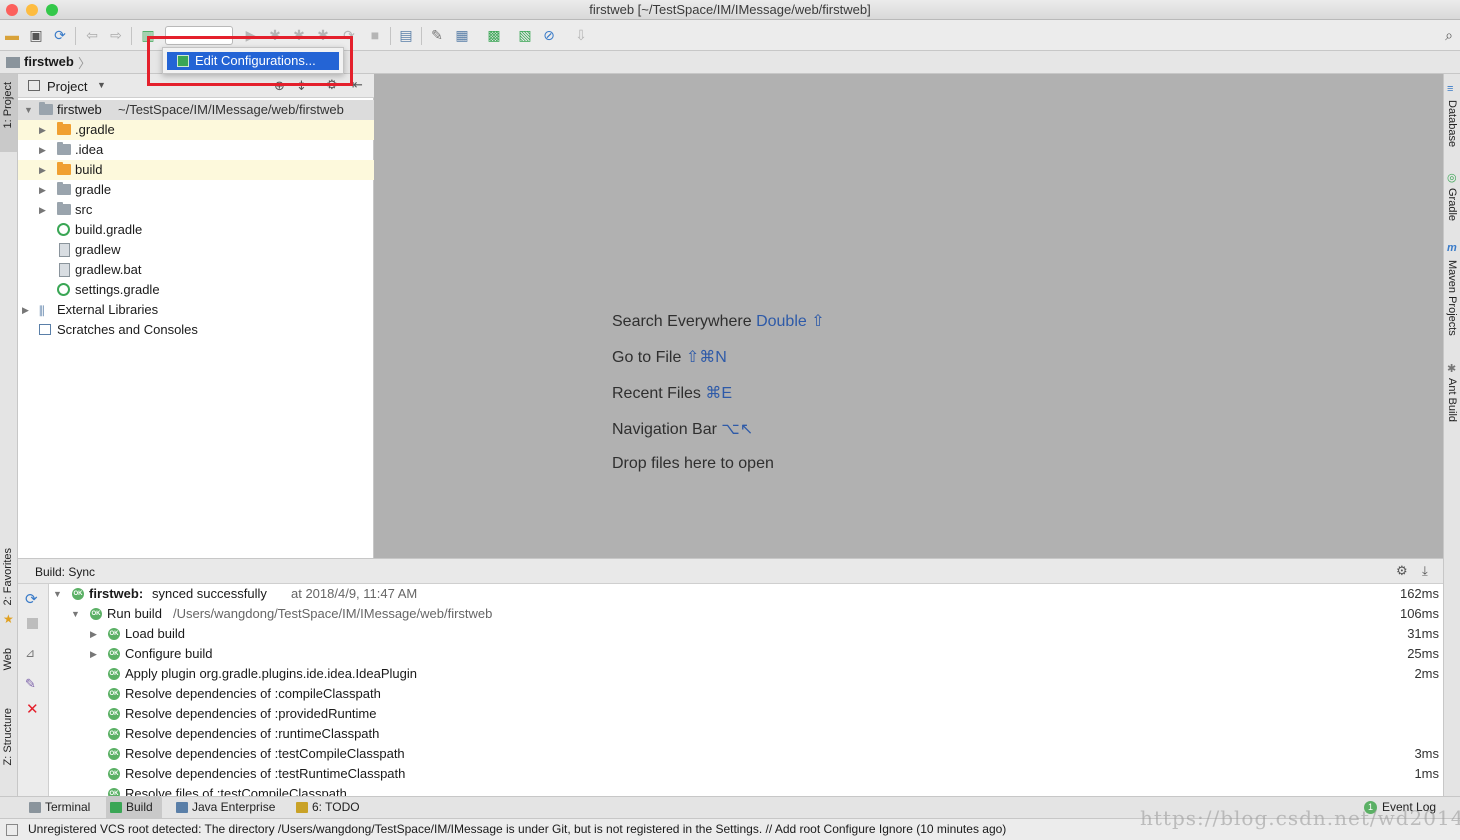 Image resolution: width=1460 pixels, height=840 pixels. Describe the element at coordinates (196, 330) in the screenshot. I see `tree-item-scratches: Scratches and Consoles` at that location.